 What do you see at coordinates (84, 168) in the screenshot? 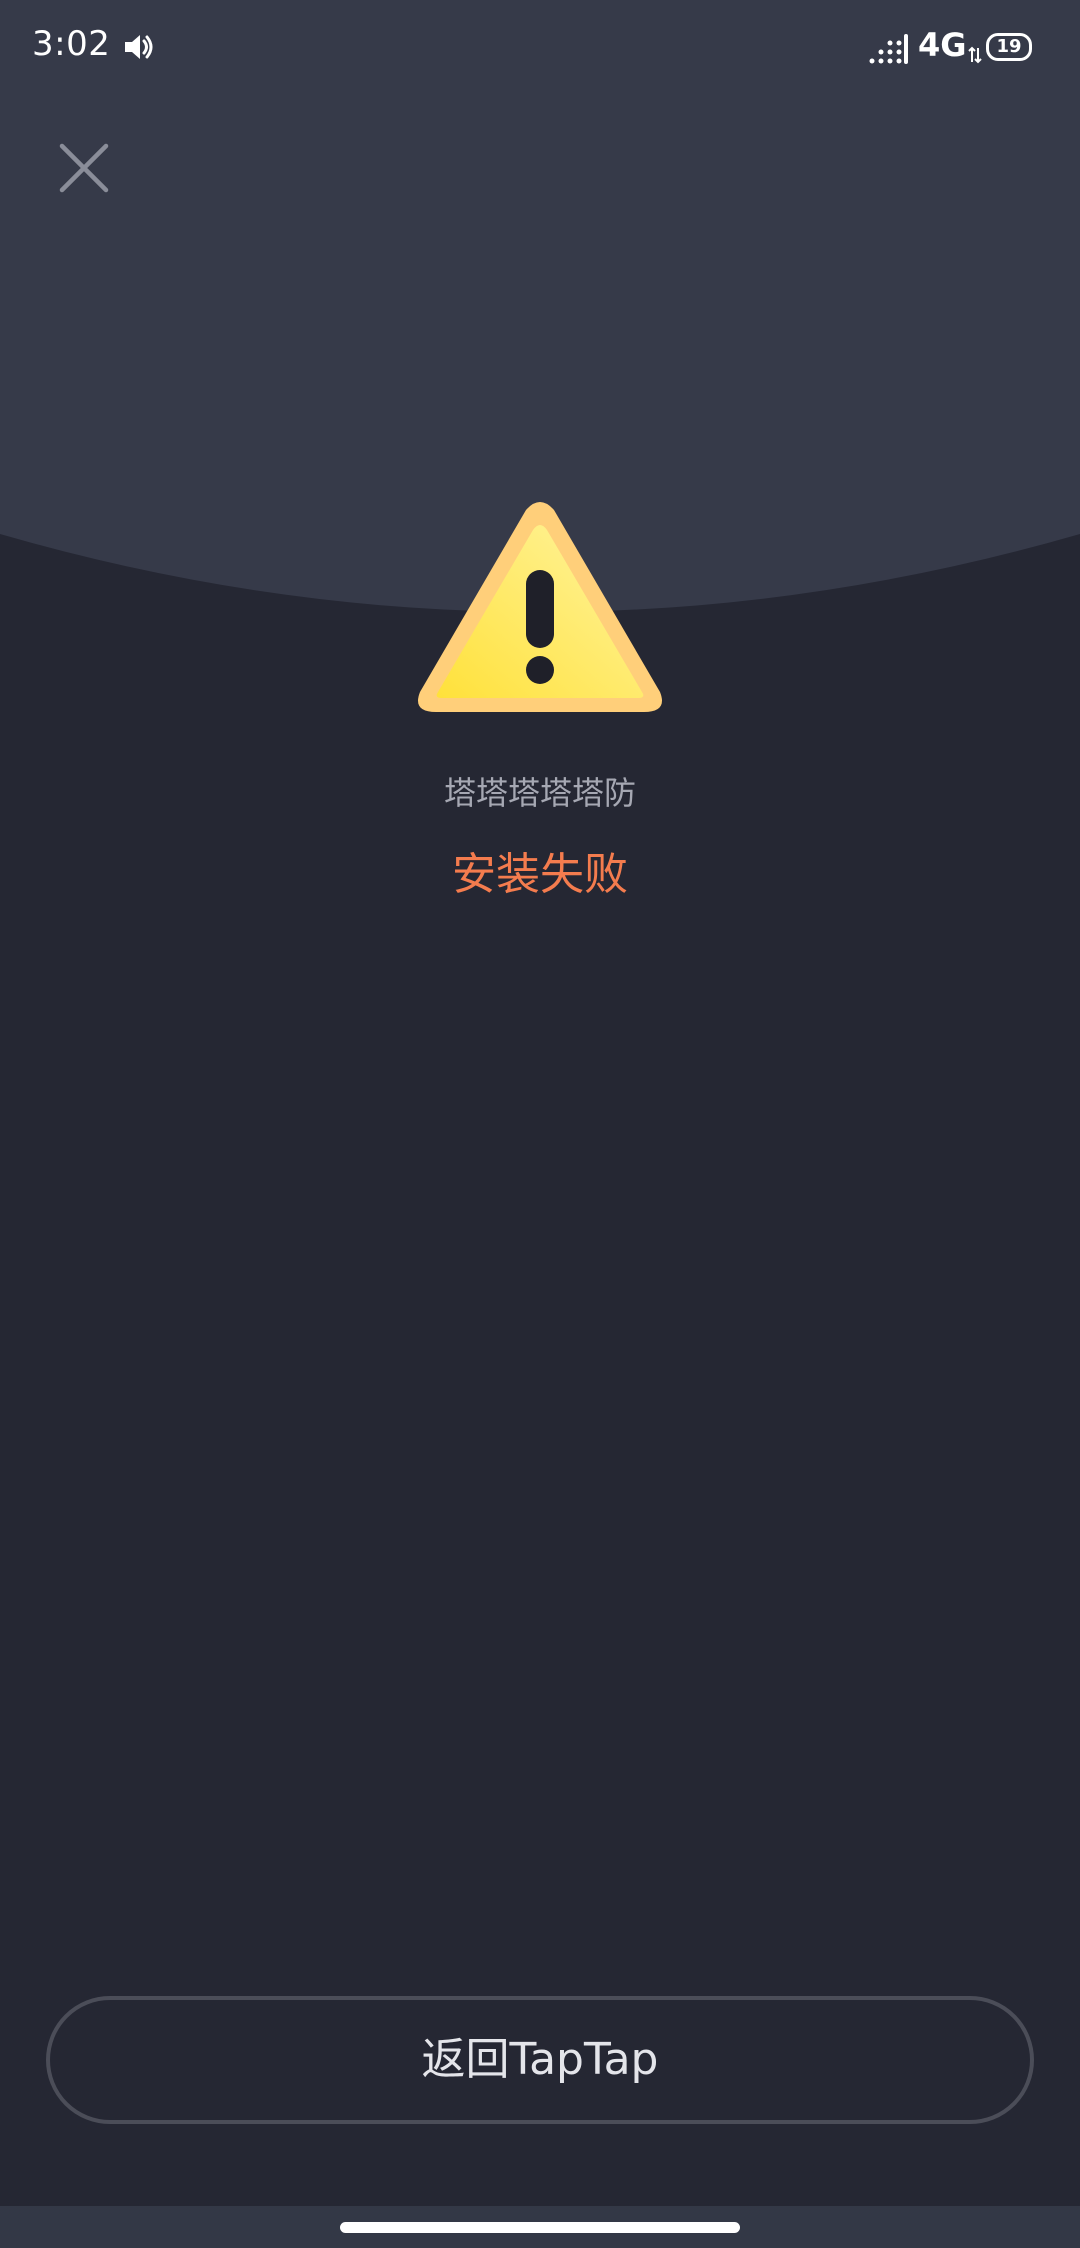
I see `close-icon` at bounding box center [84, 168].